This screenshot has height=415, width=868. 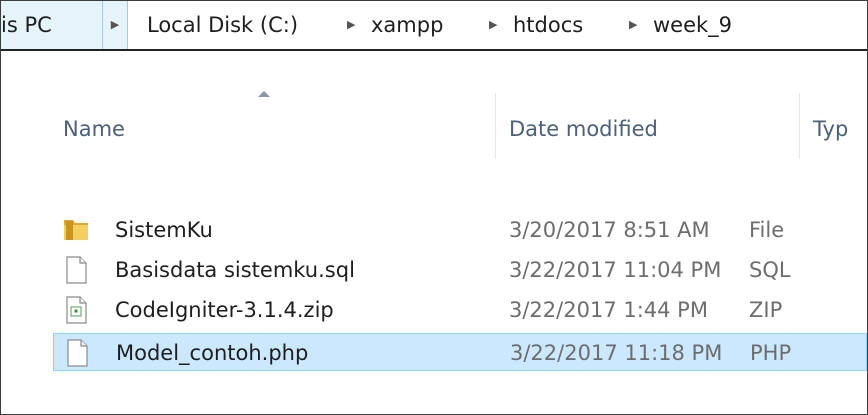 What do you see at coordinates (94, 129) in the screenshot?
I see `column-header-name: Name` at bounding box center [94, 129].